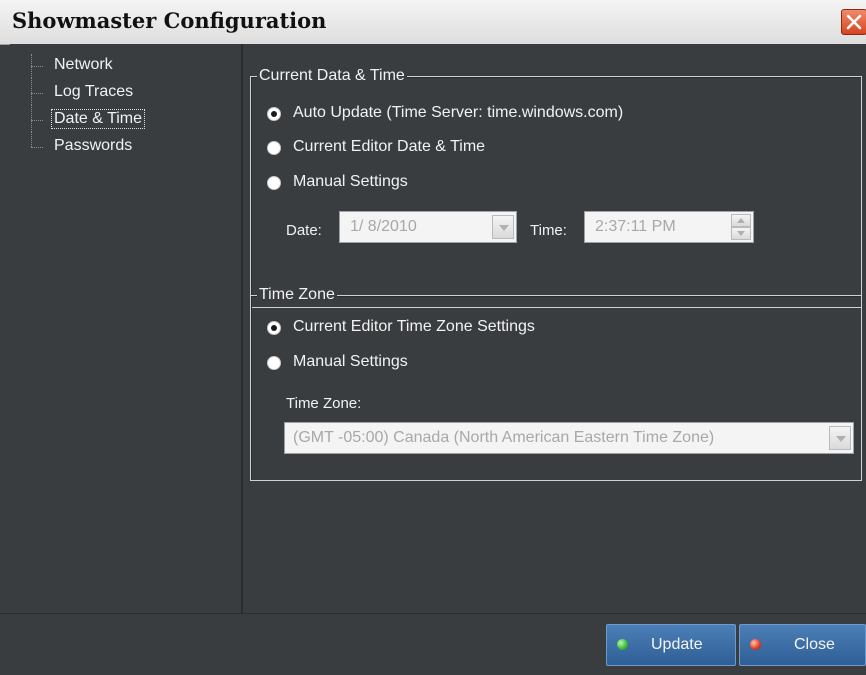  I want to click on date-dropdown-button, so click(503, 227).